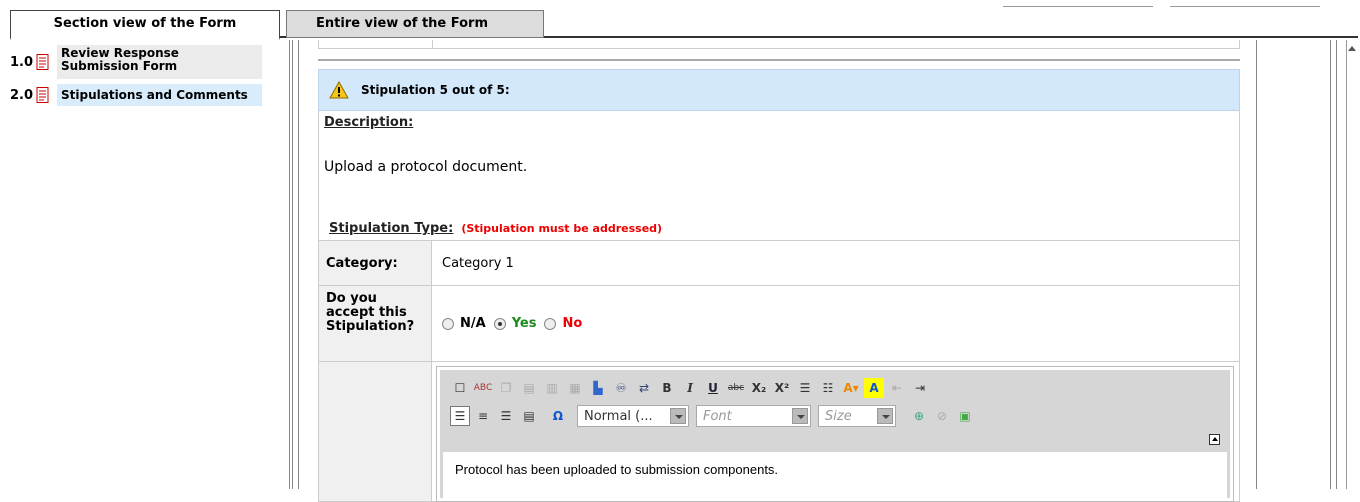 The width and height of the screenshot is (1360, 502). What do you see at coordinates (690, 388) in the screenshot?
I see `italic-icon: I` at bounding box center [690, 388].